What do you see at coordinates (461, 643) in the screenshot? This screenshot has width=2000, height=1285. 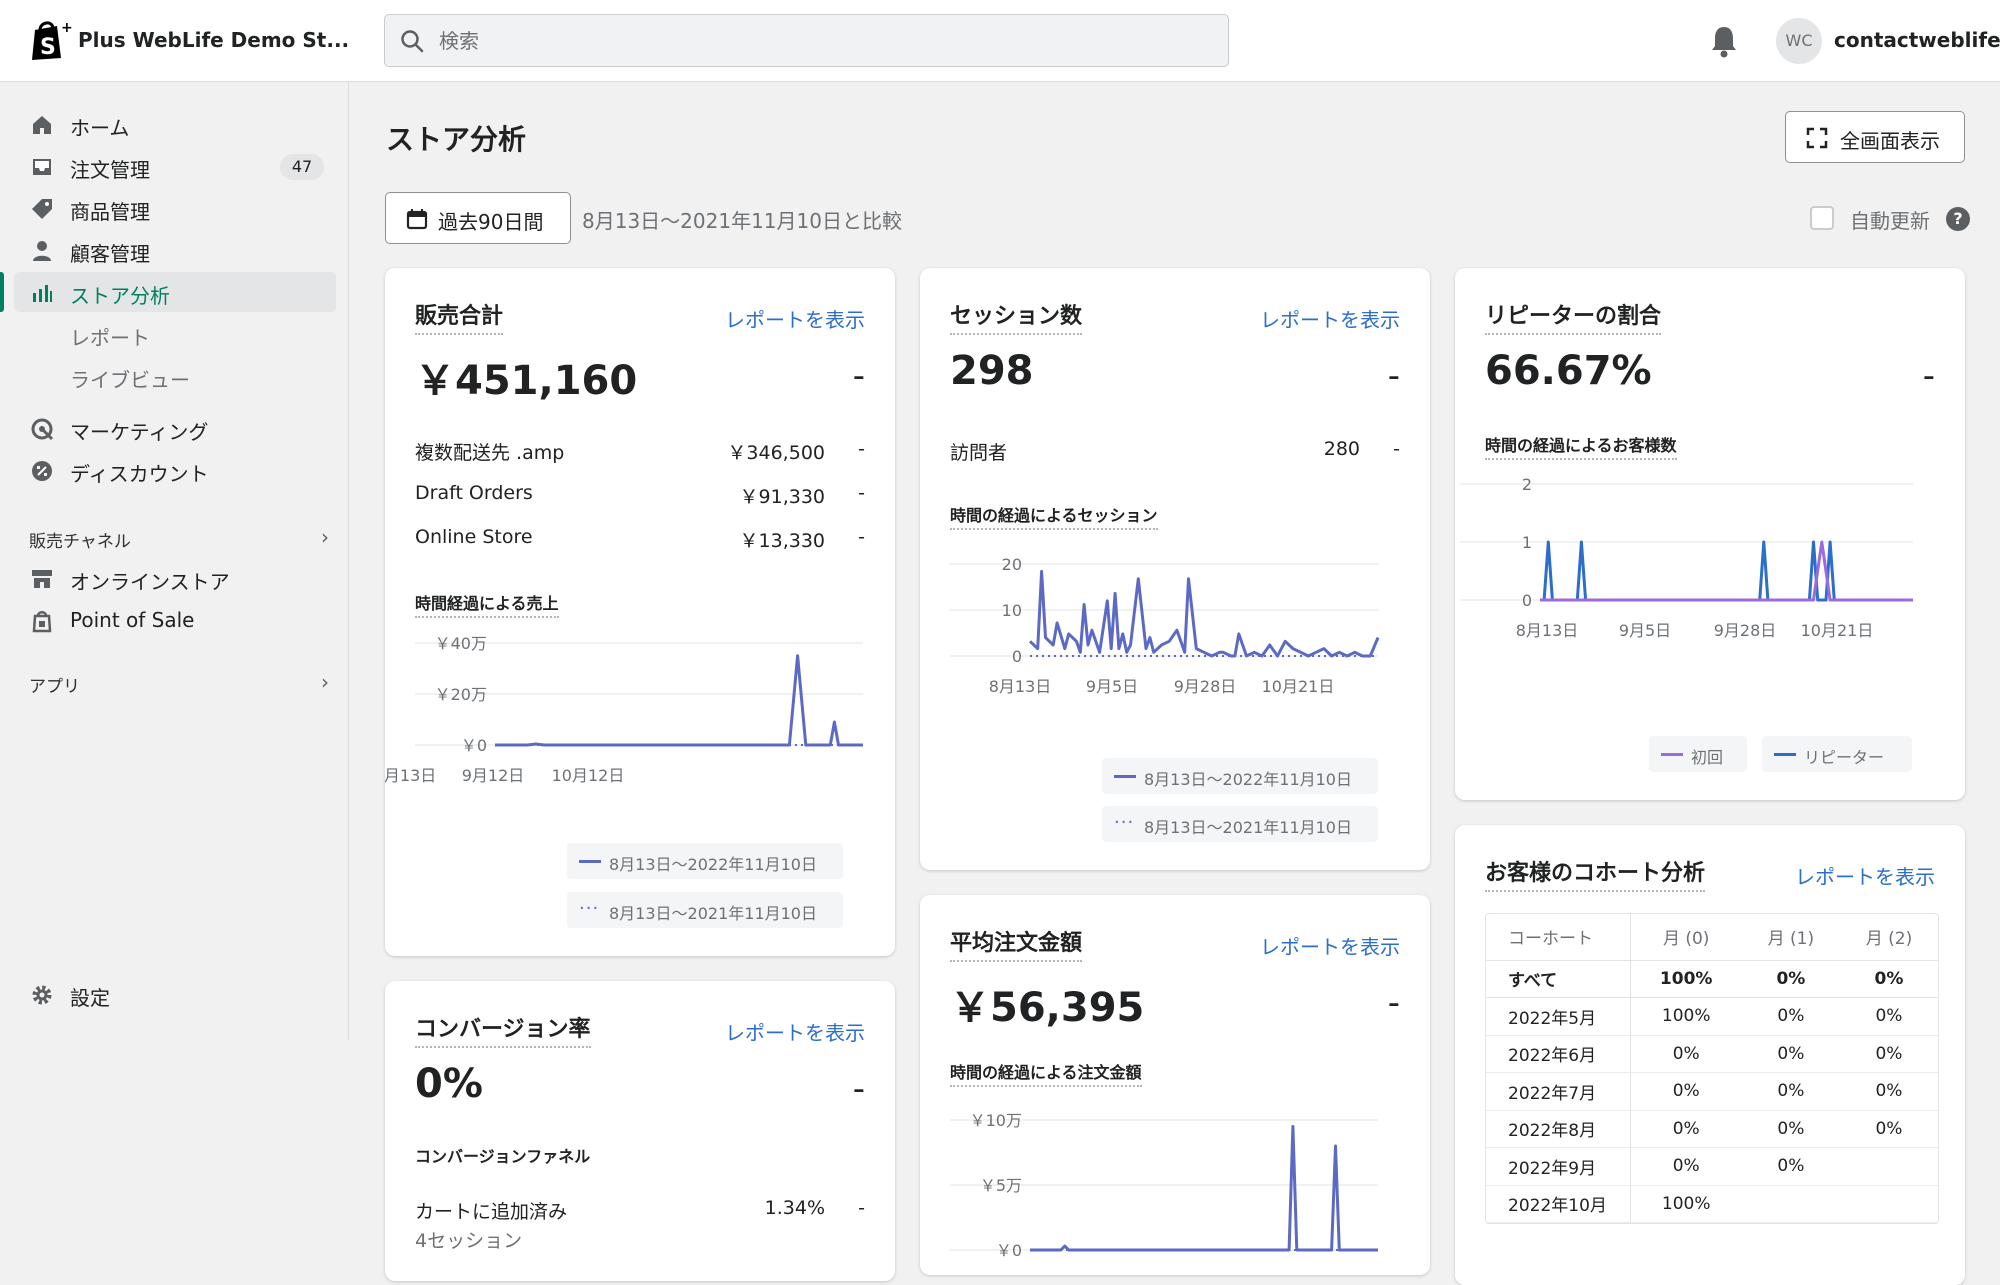 I see `y-tick-label: ￥40万` at bounding box center [461, 643].